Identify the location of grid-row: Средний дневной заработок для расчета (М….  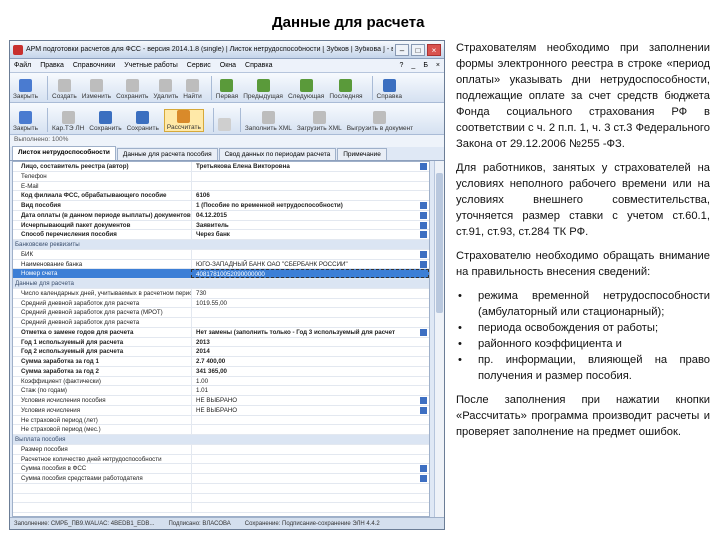
(221, 313).